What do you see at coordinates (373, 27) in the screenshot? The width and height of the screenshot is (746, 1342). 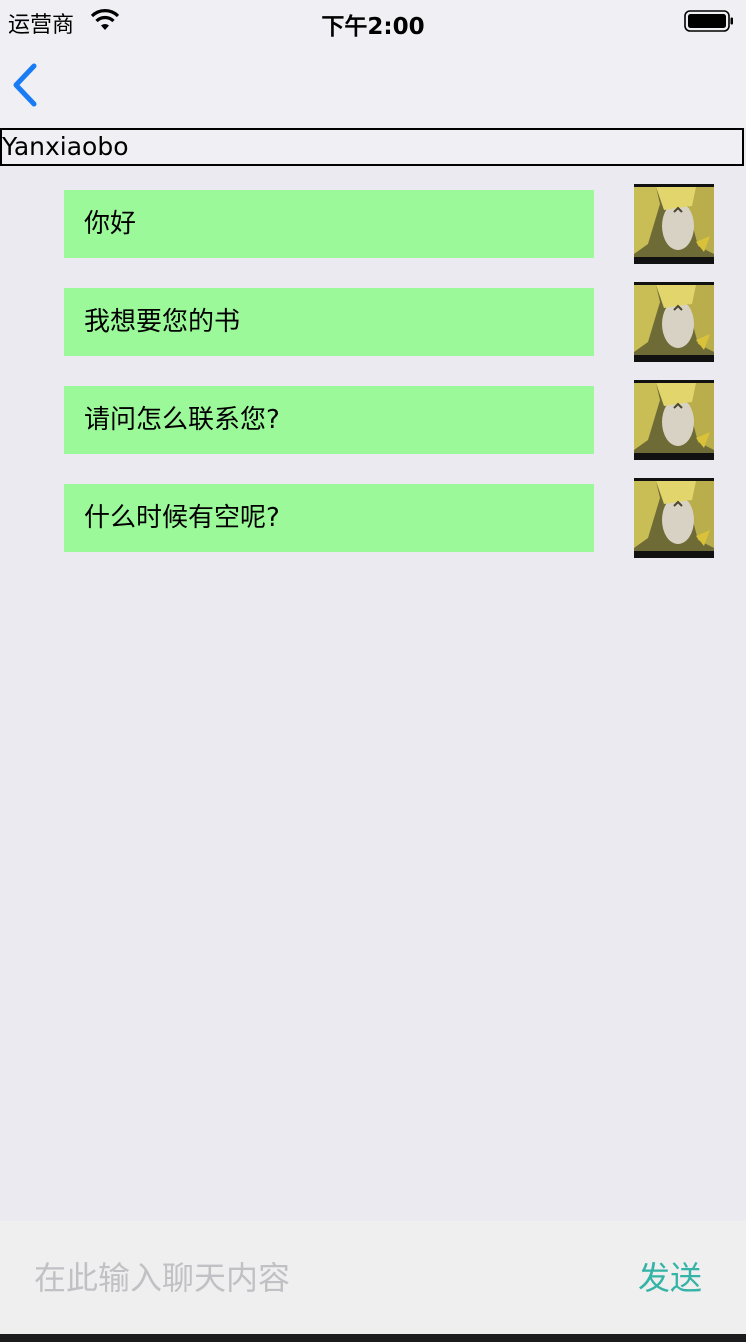 I see `clock-label: 下午2:00` at bounding box center [373, 27].